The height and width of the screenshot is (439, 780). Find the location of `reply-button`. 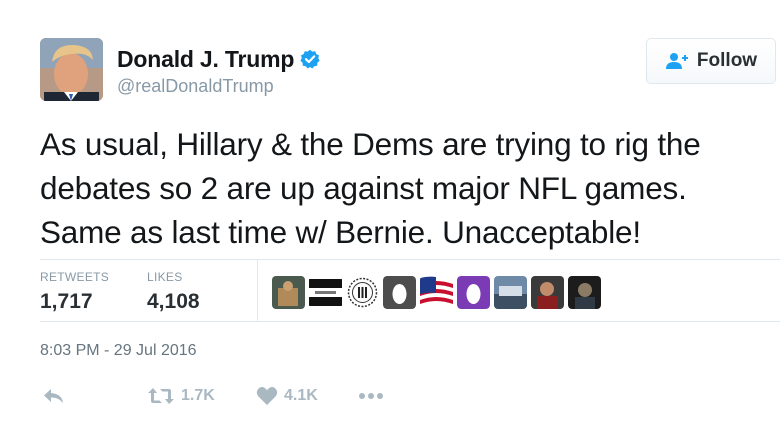

reply-button is located at coordinates (54, 396).